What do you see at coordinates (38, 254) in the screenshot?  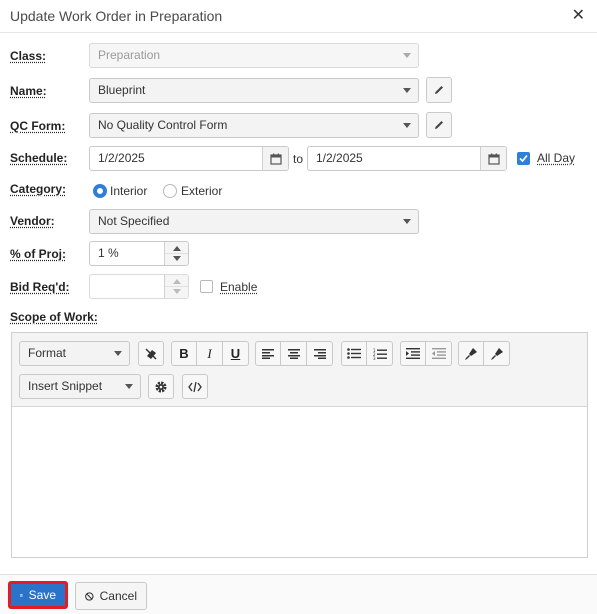 I see `percent-label: % of Proj:` at bounding box center [38, 254].